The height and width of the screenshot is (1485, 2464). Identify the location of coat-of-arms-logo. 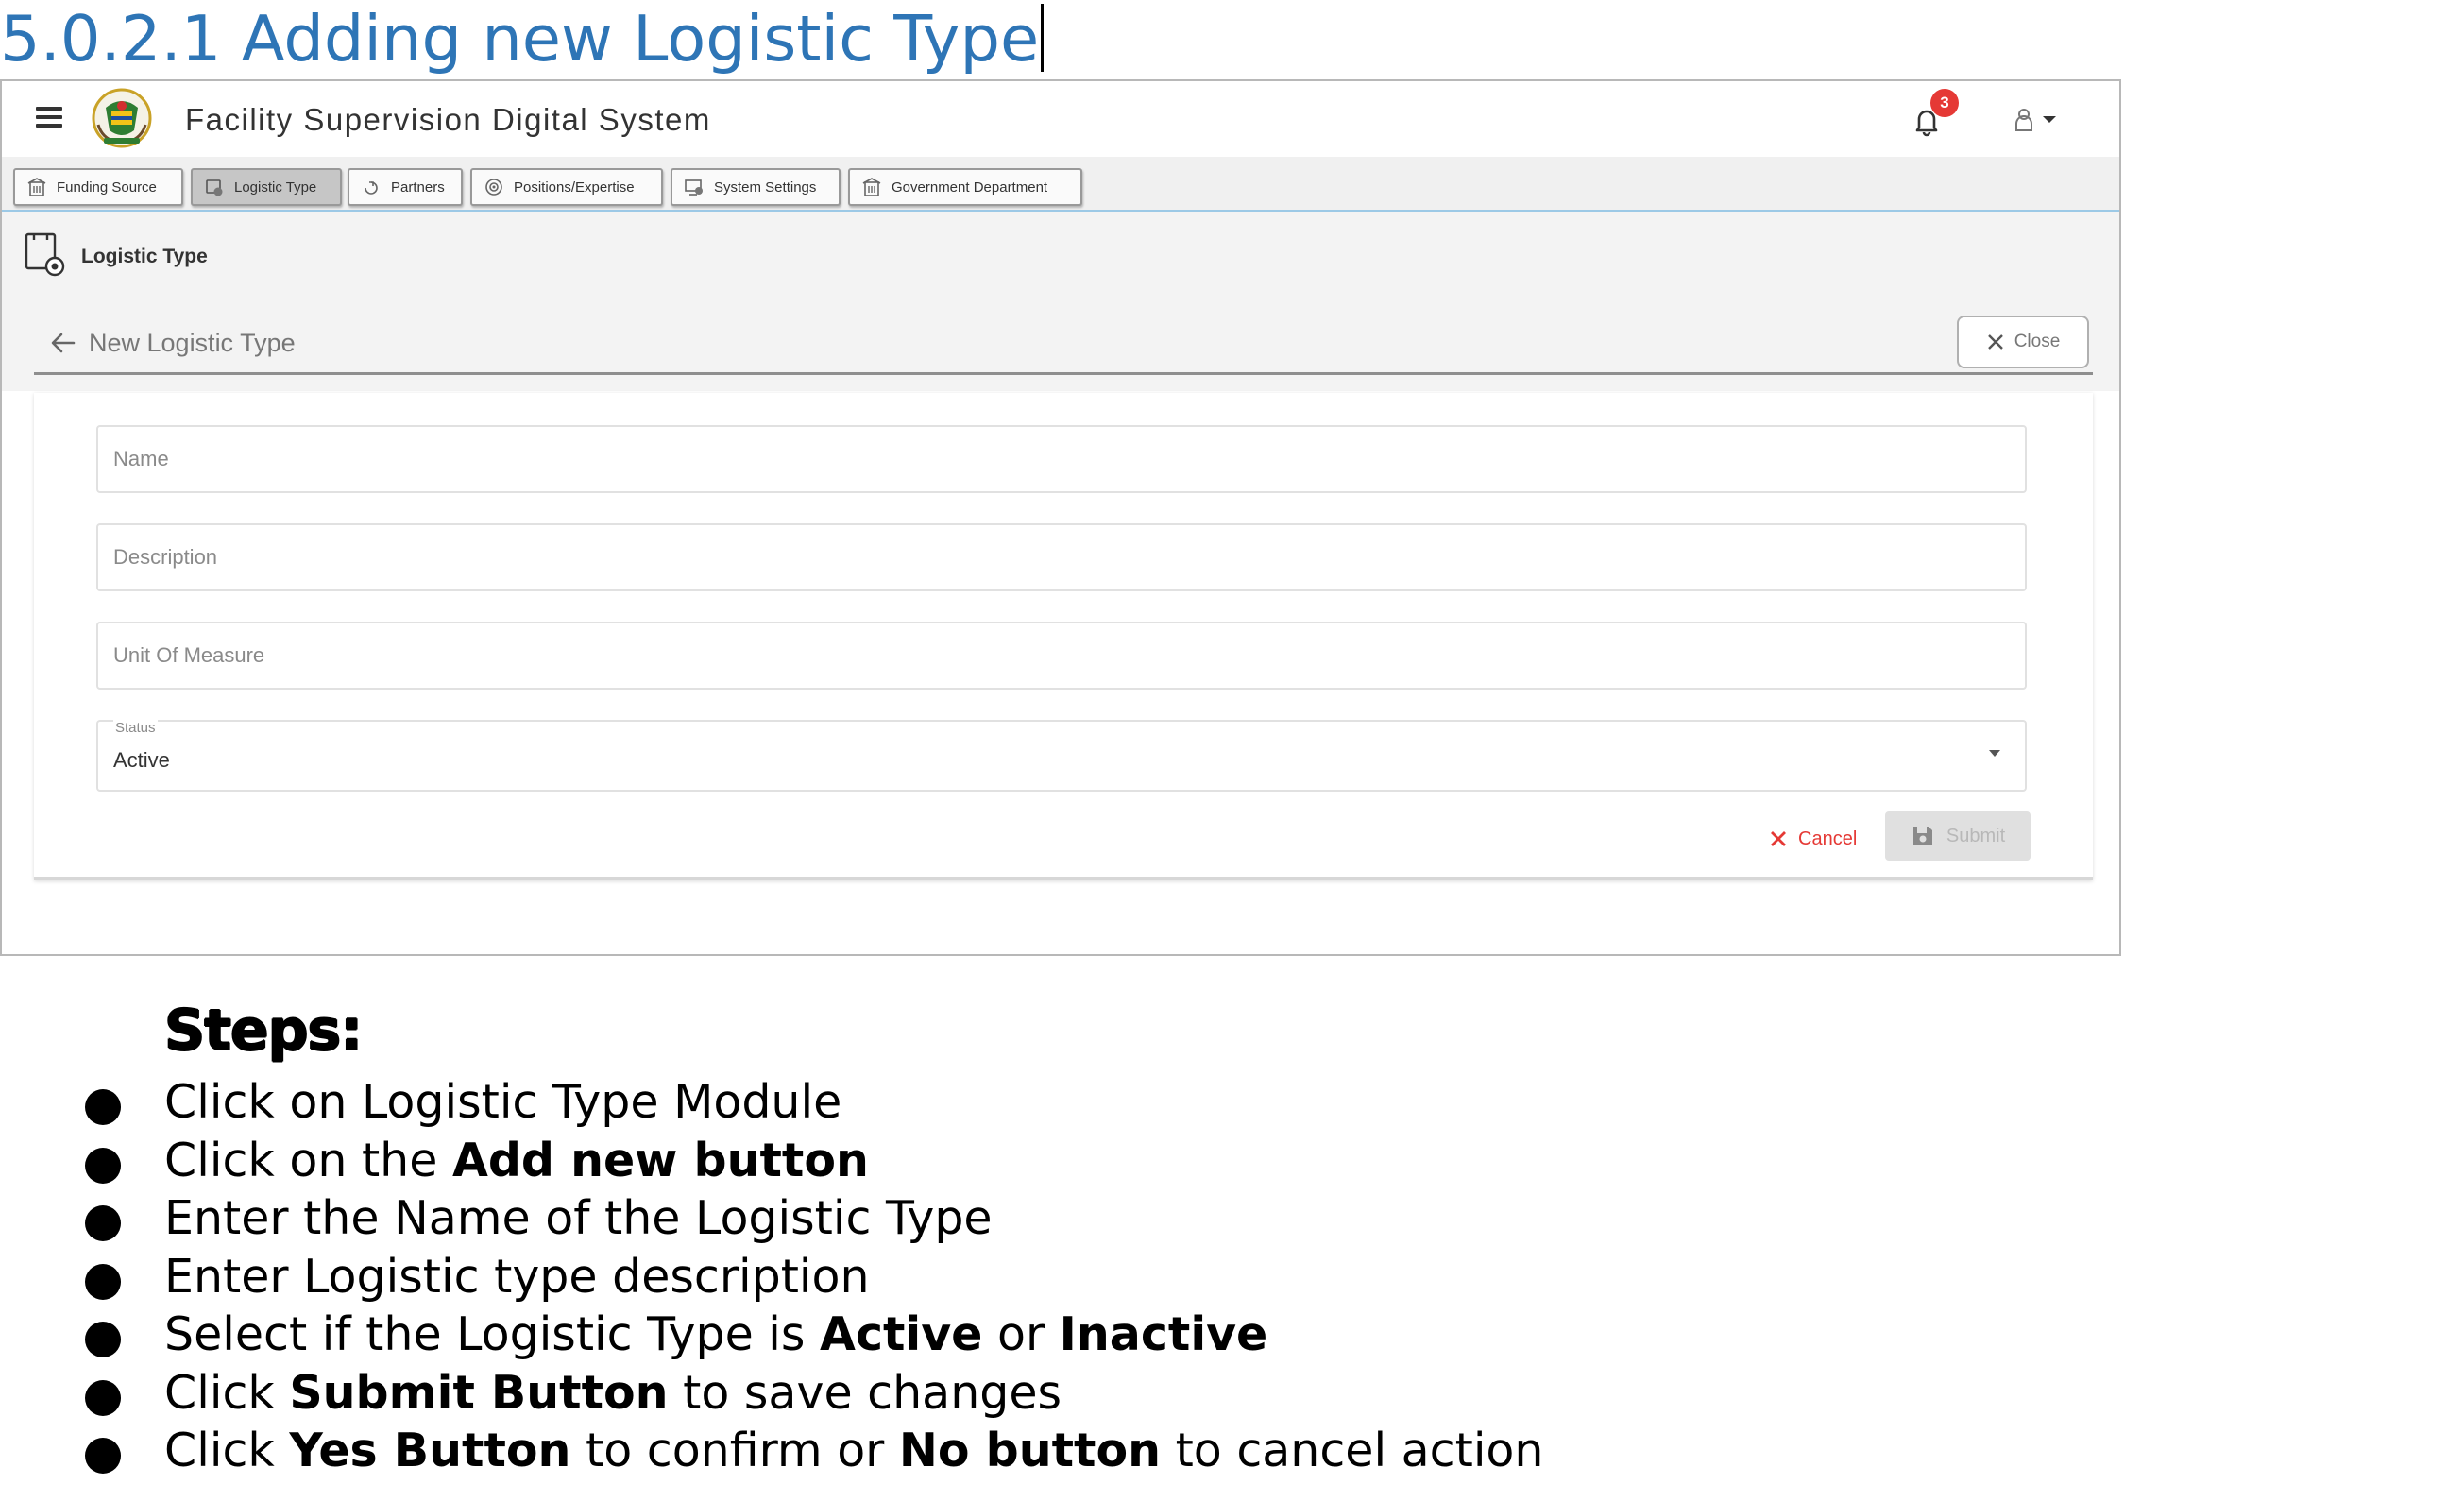
(122, 118).